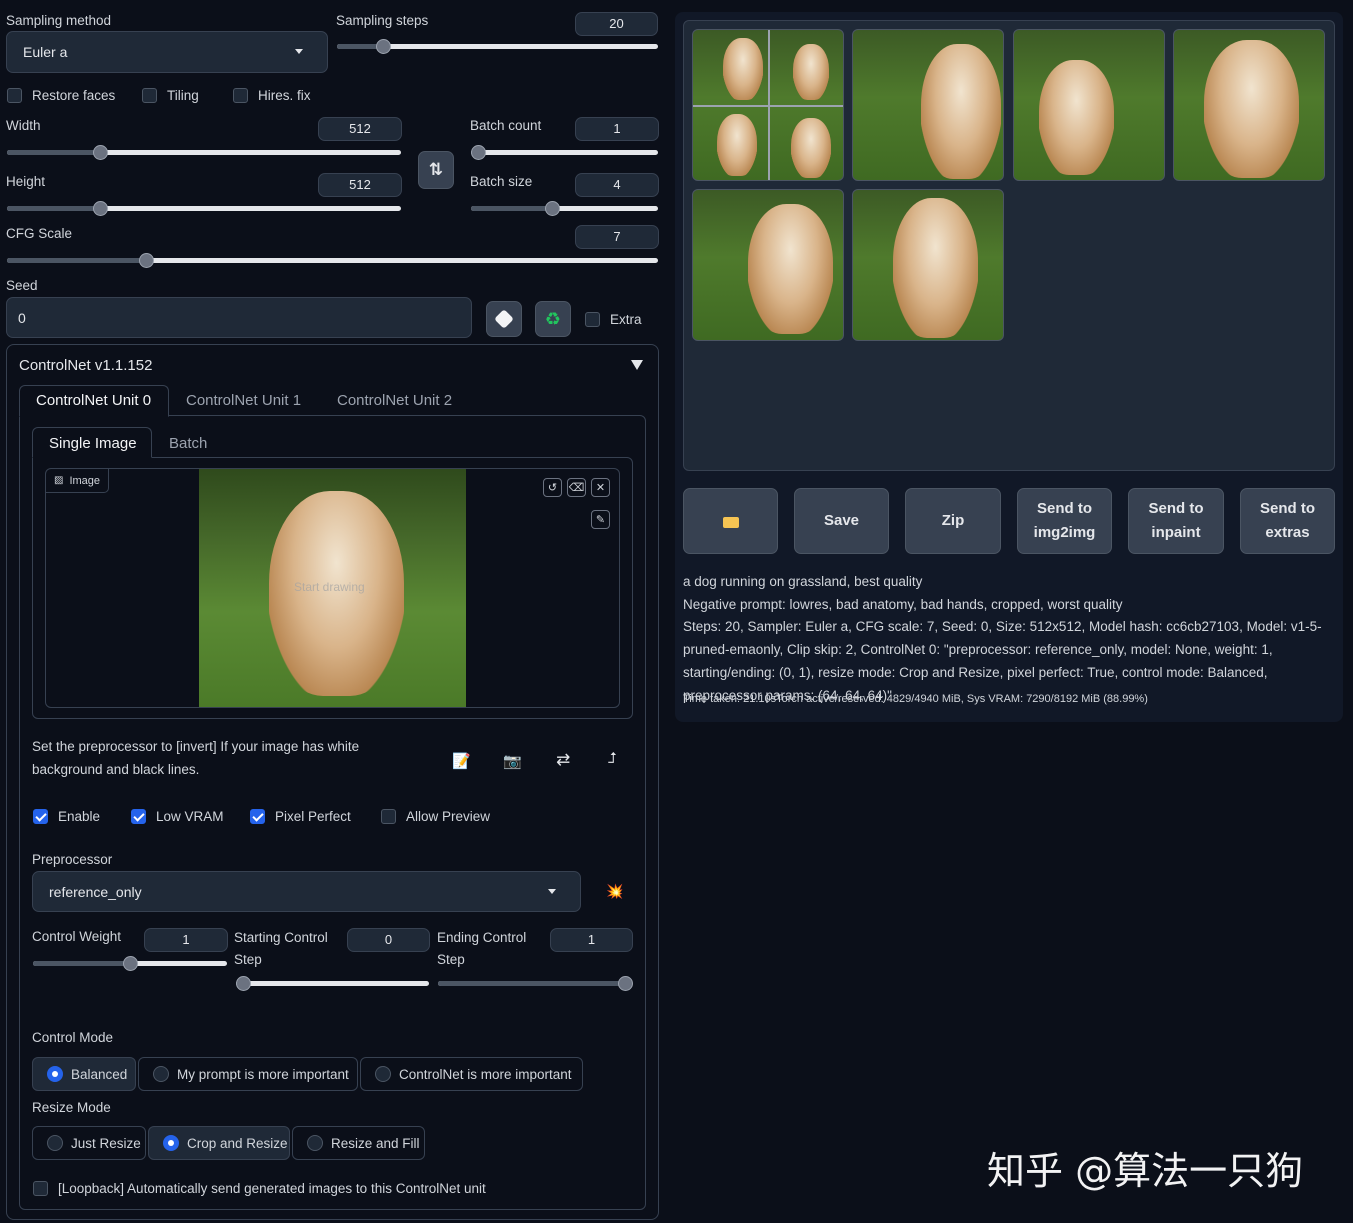 Image resolution: width=1353 pixels, height=1223 pixels. What do you see at coordinates (272, 95) in the screenshot?
I see `hires-fix-checkbox: Hires. fix` at bounding box center [272, 95].